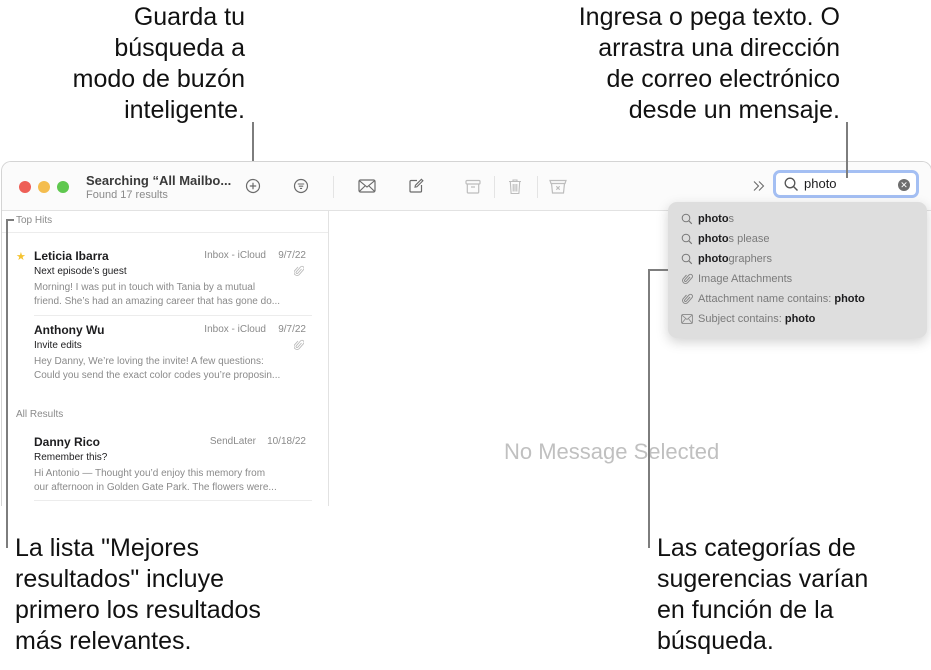  What do you see at coordinates (189, 17) in the screenshot?
I see `callout-line: Guarda tu` at bounding box center [189, 17].